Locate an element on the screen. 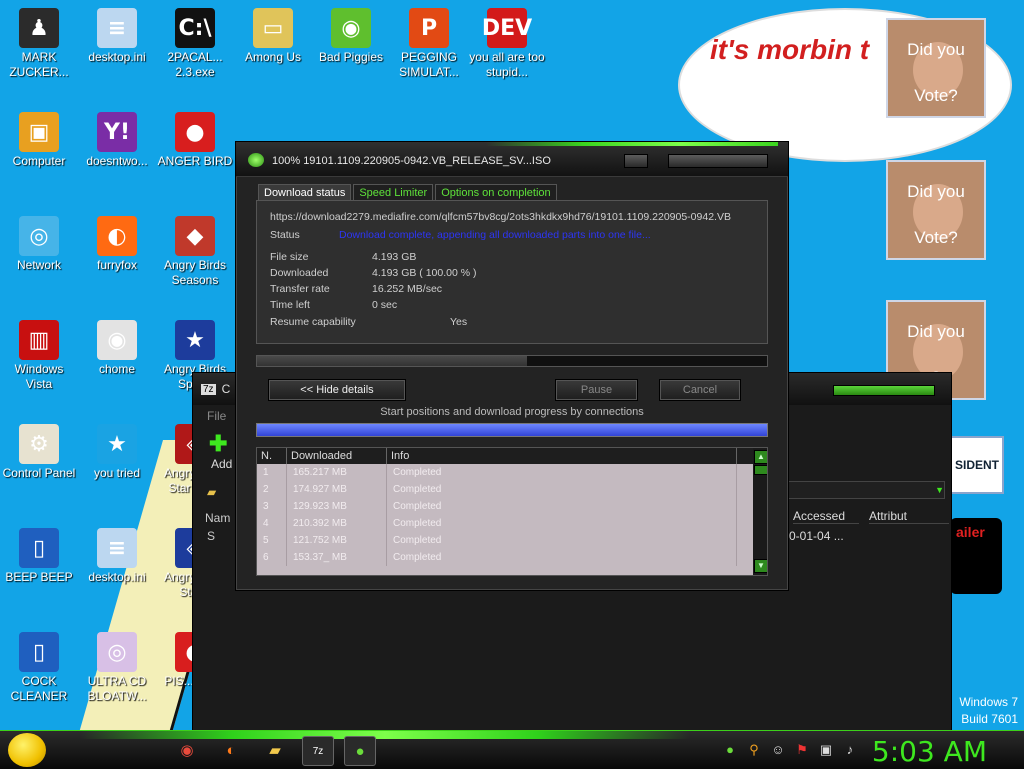 The height and width of the screenshot is (769, 1024). vote-poster-1: Did you Vote? is located at coordinates (936, 68).